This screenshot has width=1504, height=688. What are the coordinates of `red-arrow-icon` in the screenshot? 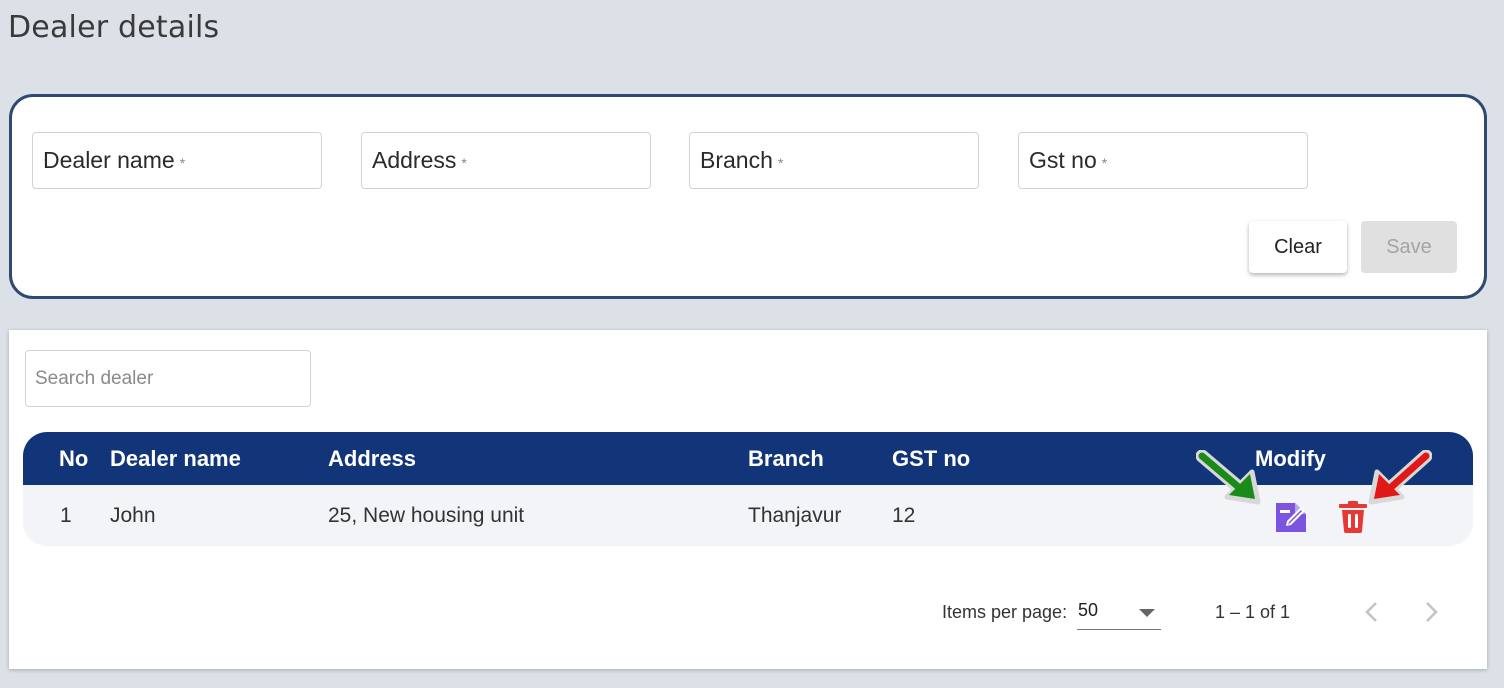 It's located at (1400, 477).